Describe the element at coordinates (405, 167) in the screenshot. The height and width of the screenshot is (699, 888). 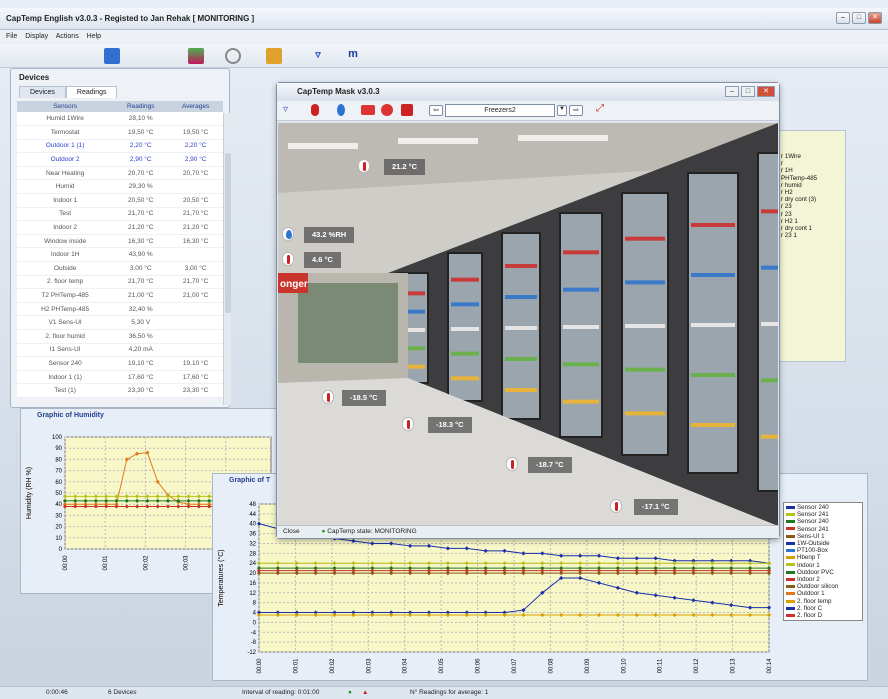
I see `sensor-tag: 21.2 °C` at that location.